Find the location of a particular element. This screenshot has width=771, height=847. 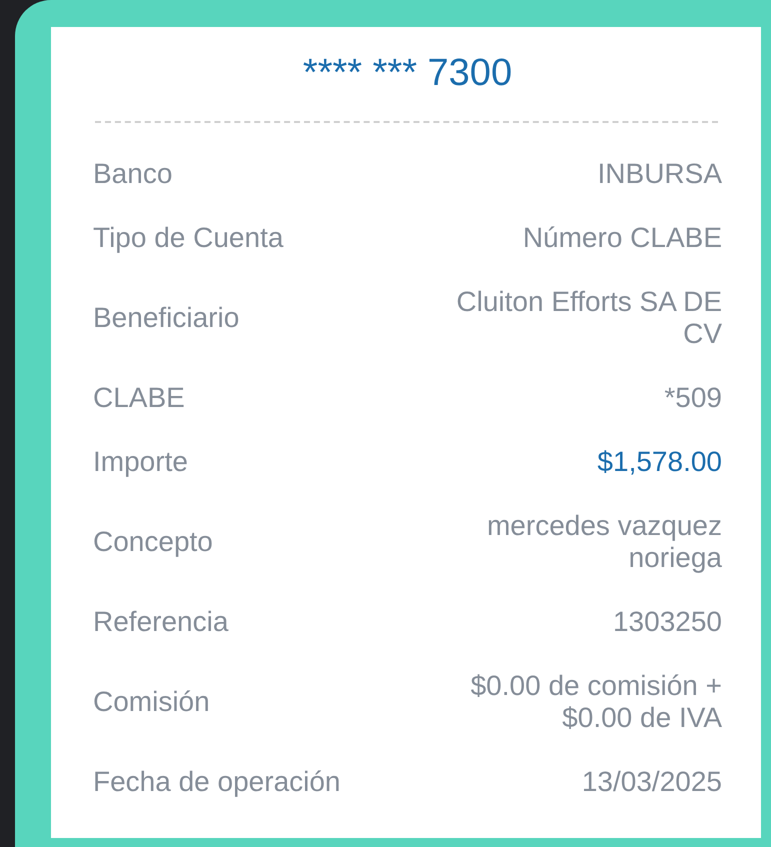

field-value: Cluiton Efforts SA DE CV is located at coordinates (588, 318).